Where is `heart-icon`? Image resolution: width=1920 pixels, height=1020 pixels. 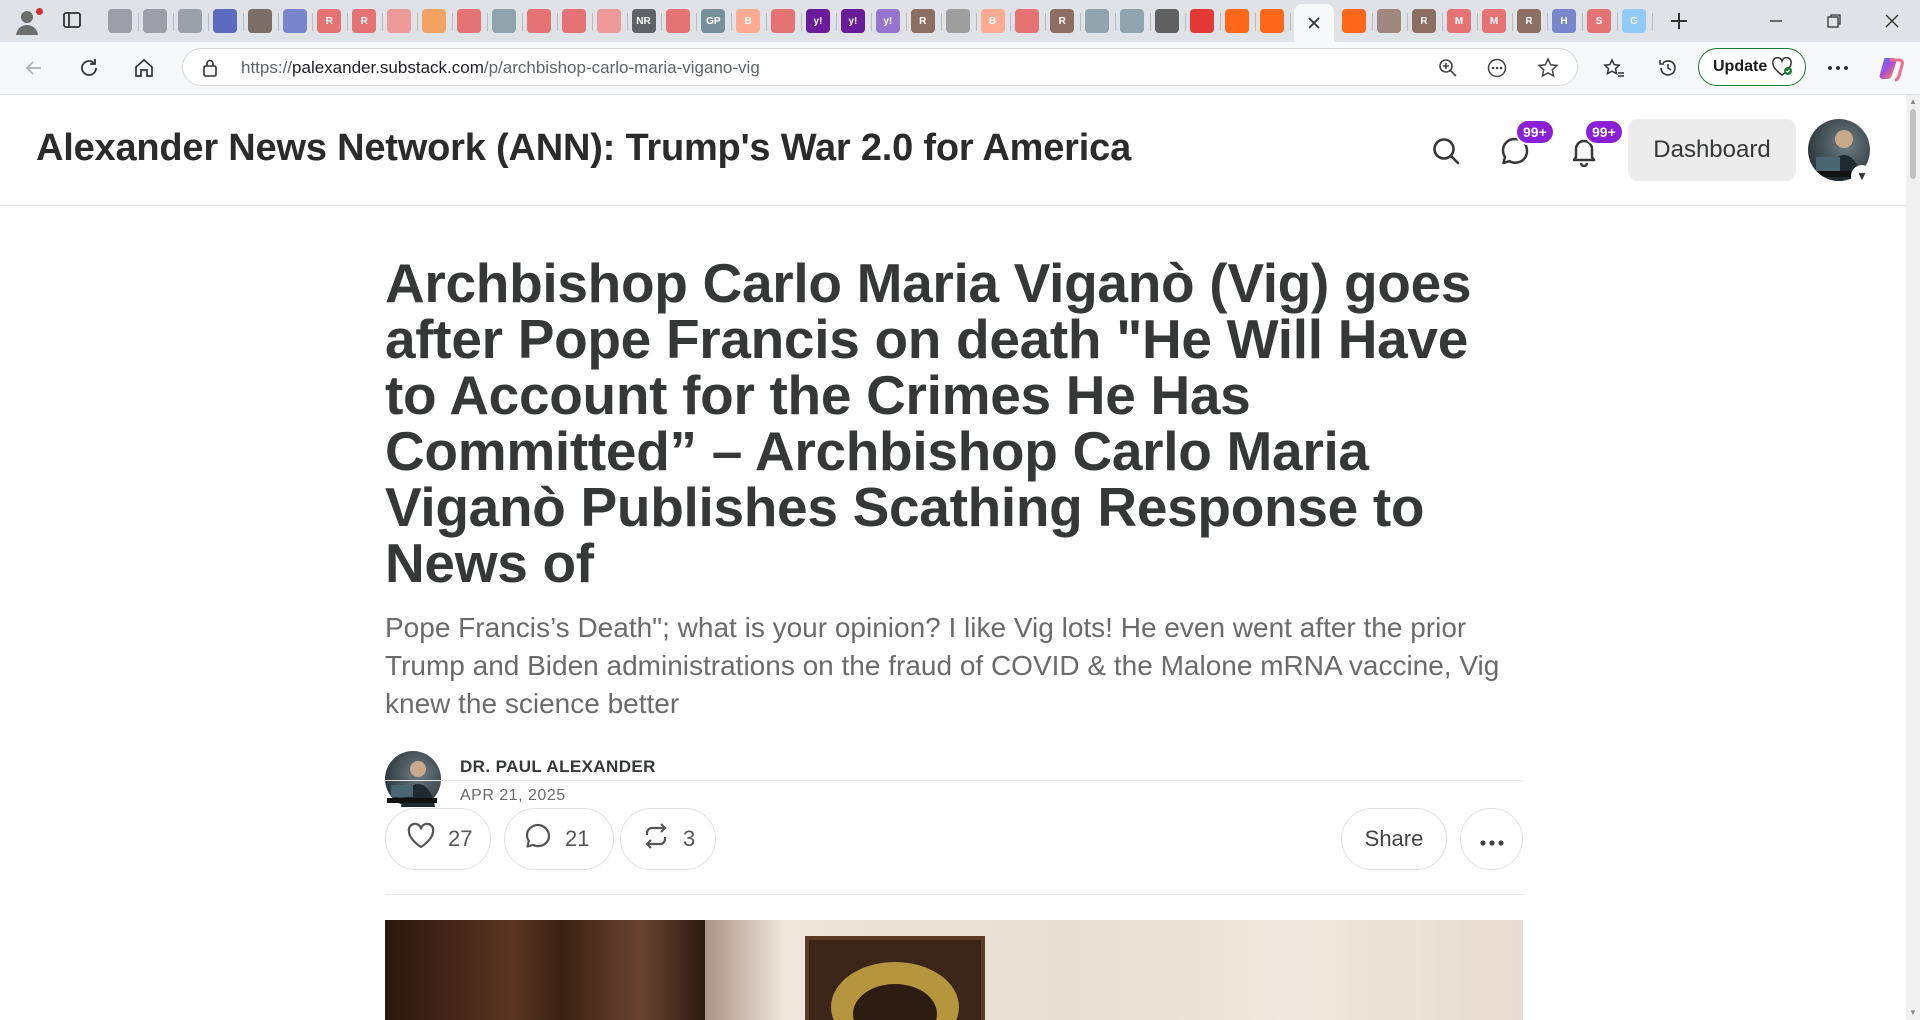
heart-icon is located at coordinates (421, 839).